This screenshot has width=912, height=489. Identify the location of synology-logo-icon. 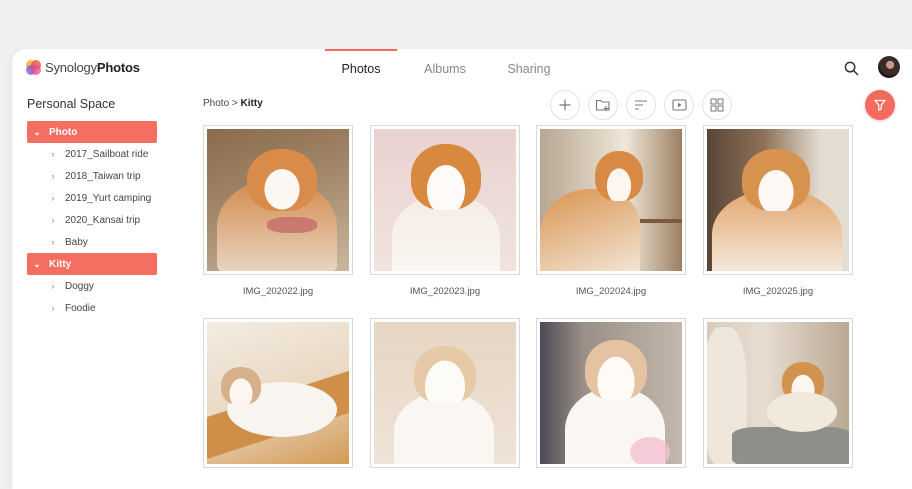
(33, 67).